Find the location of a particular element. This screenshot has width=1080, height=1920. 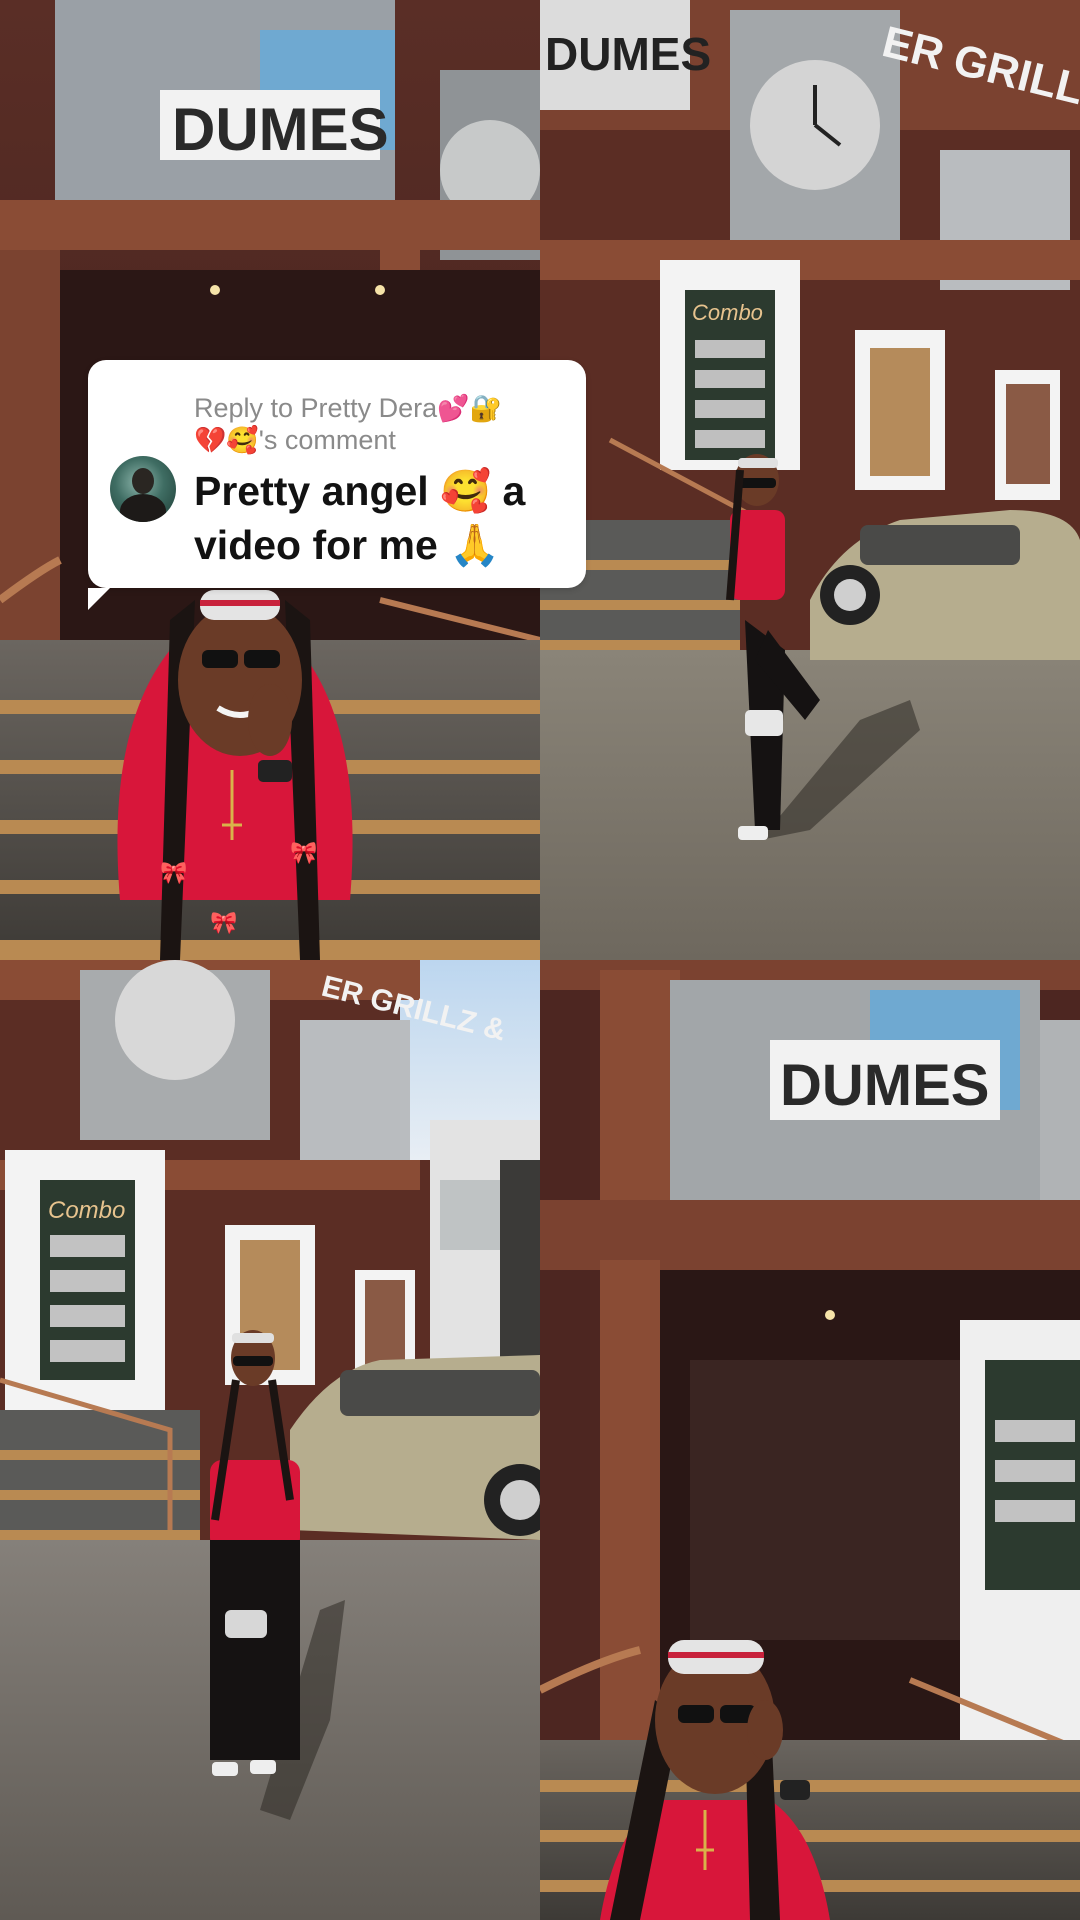

sign-dumes-text-2: DUMES is located at coordinates (628, 54).